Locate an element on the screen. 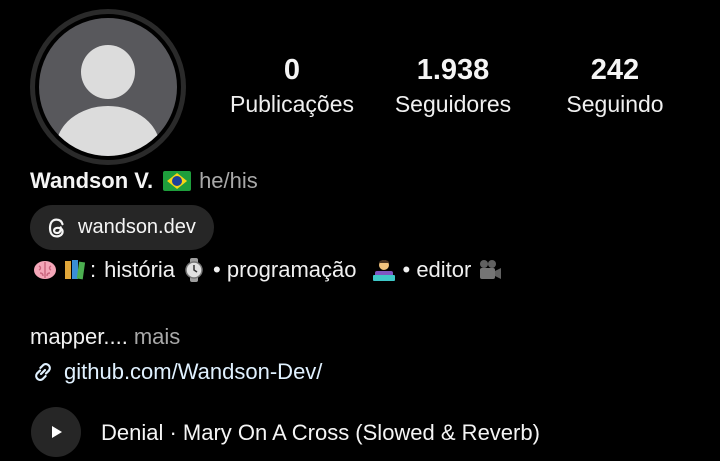  threads-handle: wandson.dev is located at coordinates (137, 227).